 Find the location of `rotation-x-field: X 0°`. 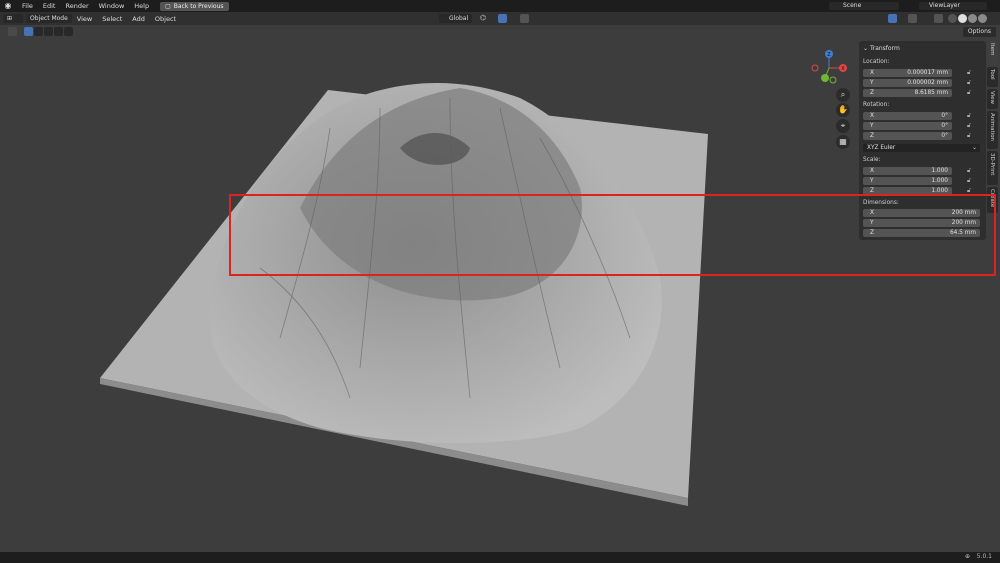

rotation-x-field: X 0° is located at coordinates (907, 116).